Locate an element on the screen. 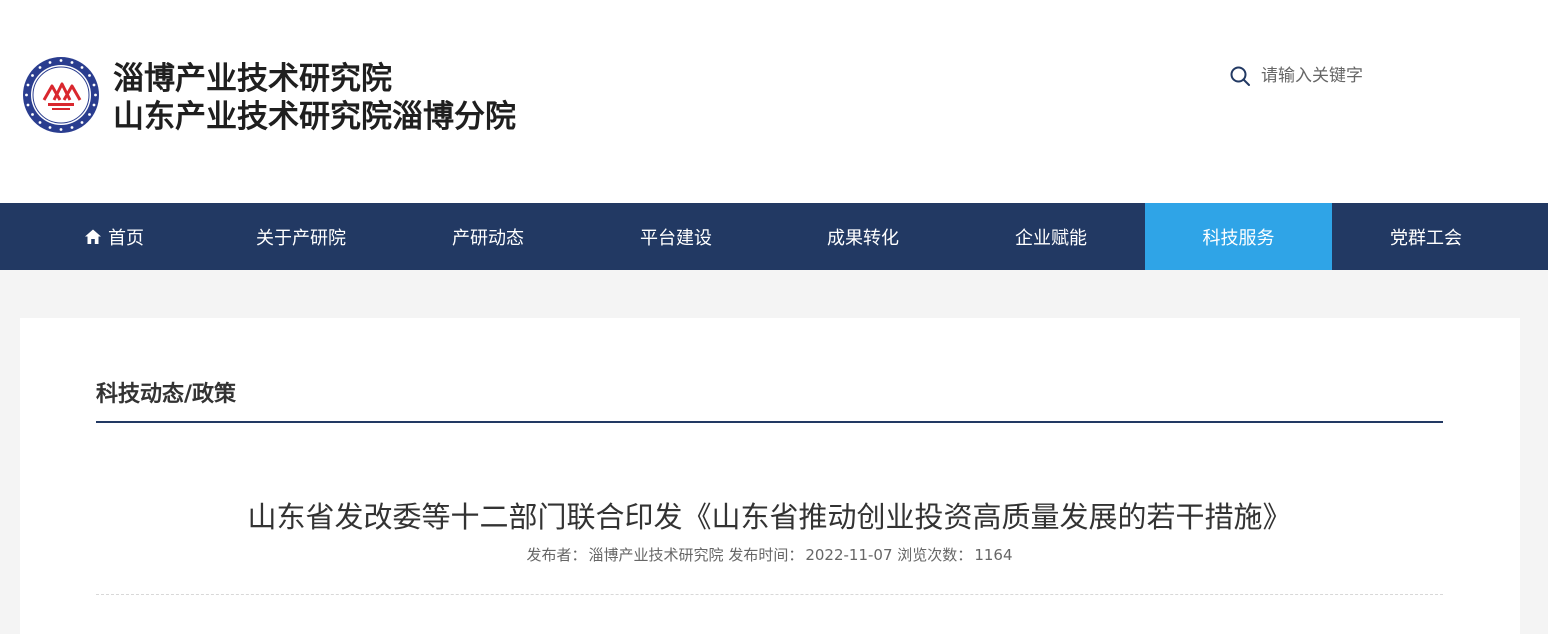  nav-item-home: 首页 is located at coordinates (114, 236).